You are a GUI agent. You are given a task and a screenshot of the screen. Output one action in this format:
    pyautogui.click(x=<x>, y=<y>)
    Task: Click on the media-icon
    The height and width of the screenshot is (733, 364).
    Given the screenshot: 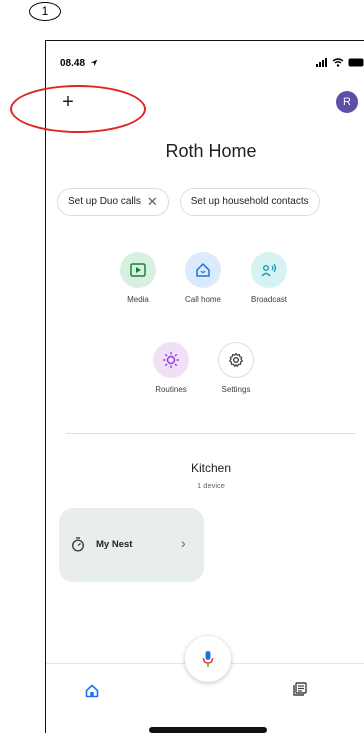 What is the action you would take?
    pyautogui.click(x=138, y=270)
    